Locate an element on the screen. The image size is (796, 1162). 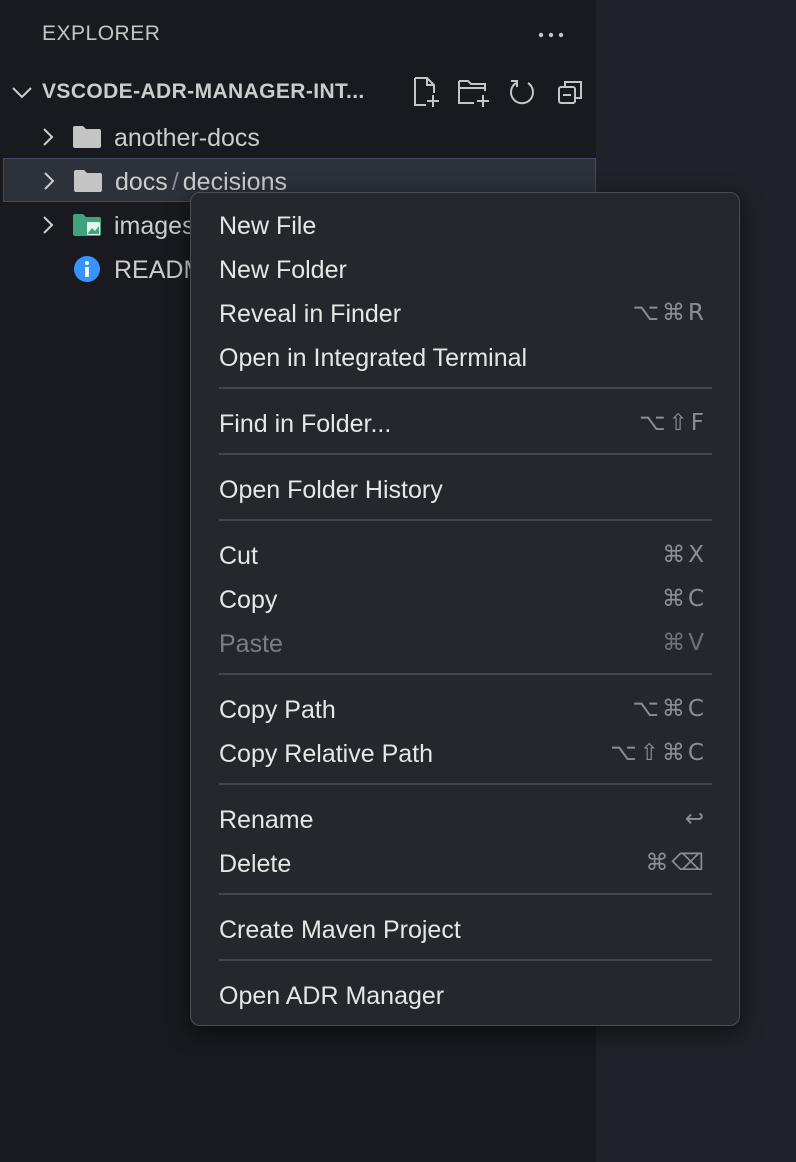
menu-item-label: New Folder is located at coordinates (283, 270).